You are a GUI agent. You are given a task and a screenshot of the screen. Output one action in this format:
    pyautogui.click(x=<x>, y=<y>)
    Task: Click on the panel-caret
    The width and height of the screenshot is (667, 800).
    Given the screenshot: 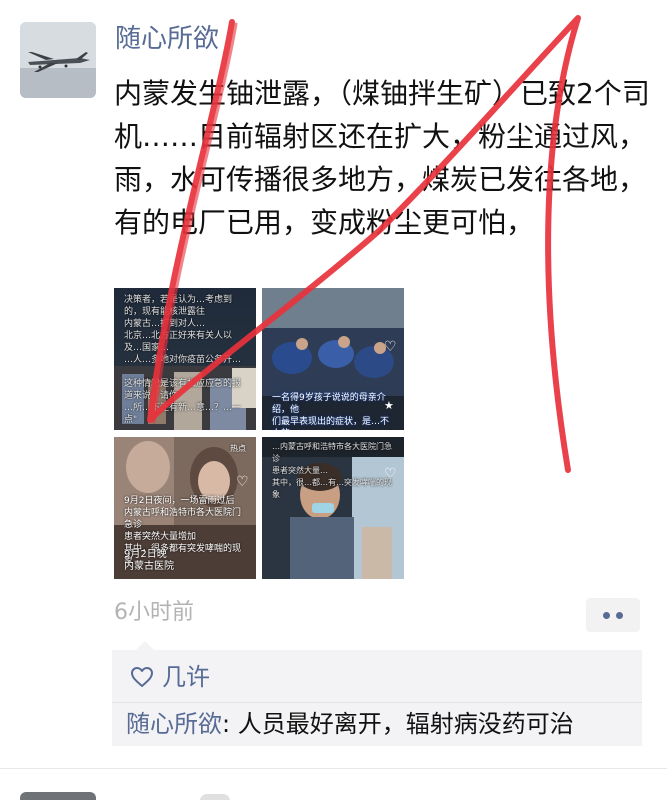 What is the action you would take?
    pyautogui.click(x=145, y=645)
    